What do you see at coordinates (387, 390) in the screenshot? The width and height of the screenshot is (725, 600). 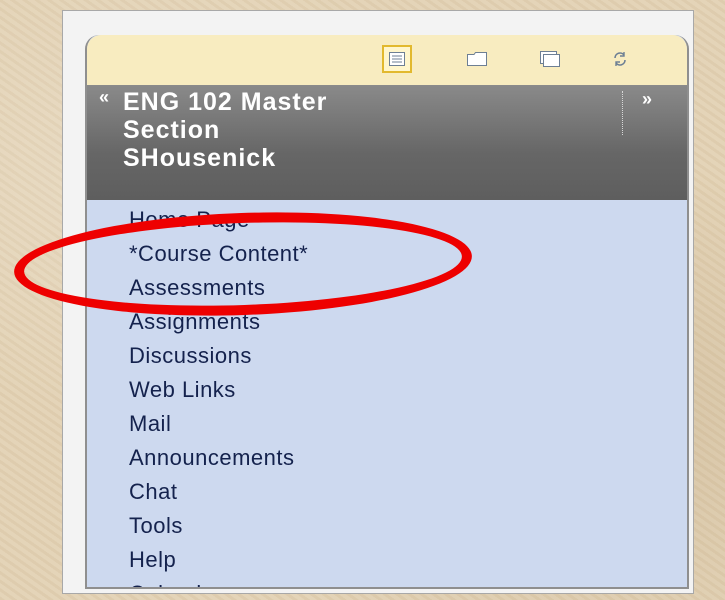 I see `nav-item-web-links: Web Links` at bounding box center [387, 390].